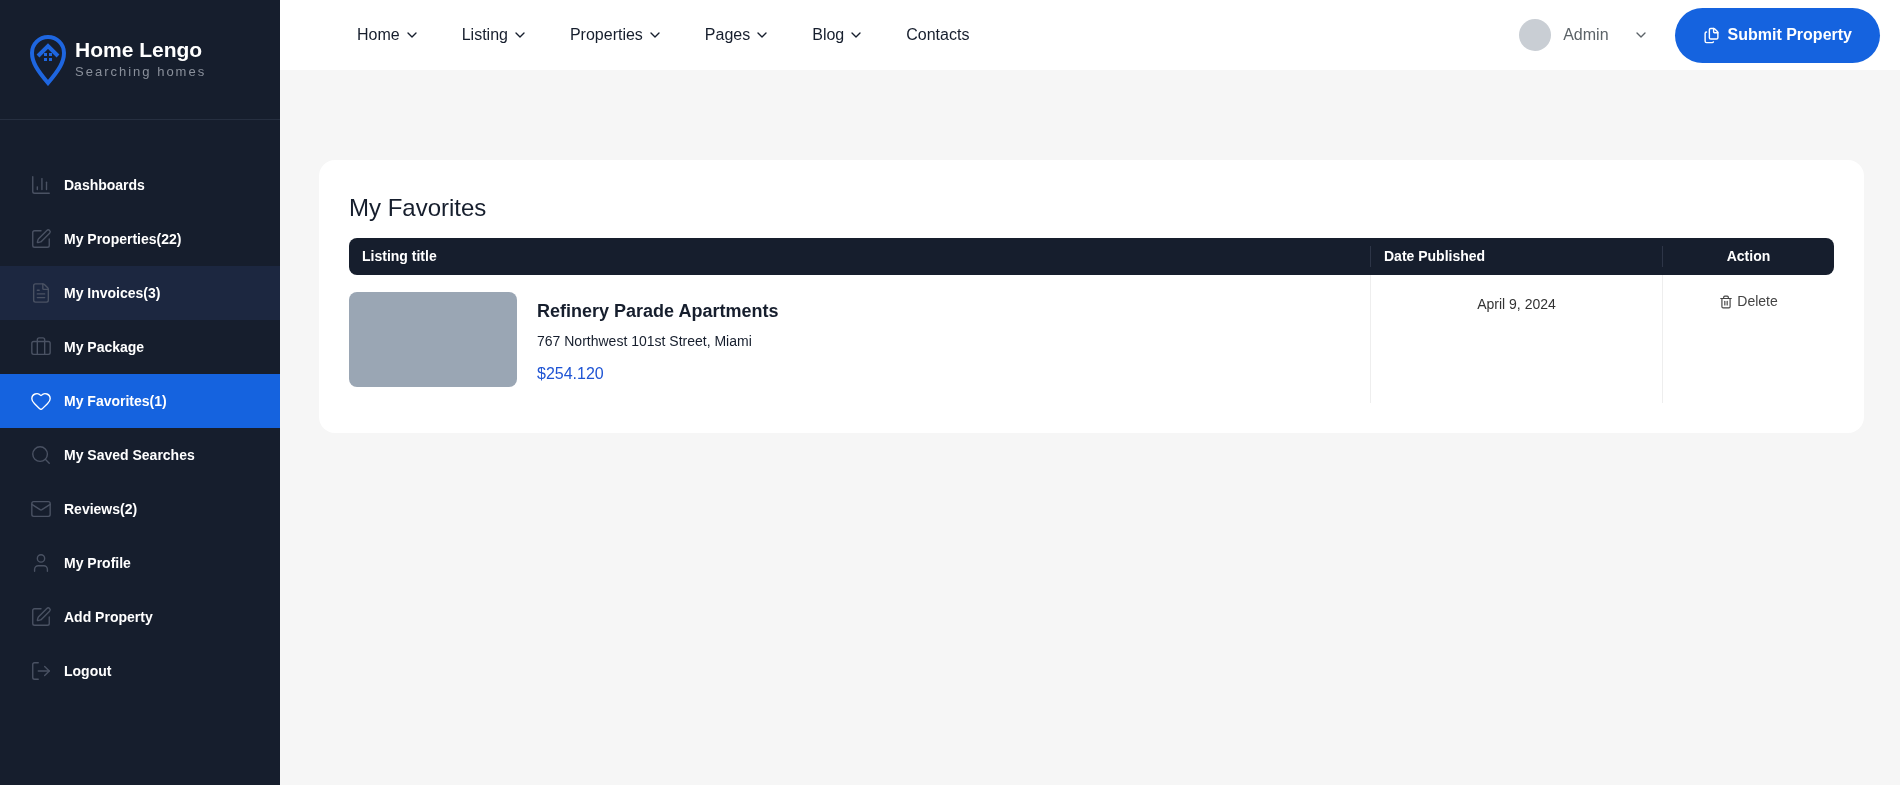  Describe the element at coordinates (140, 401) in the screenshot. I see `sidebar-item: My Favorites(1)` at that location.